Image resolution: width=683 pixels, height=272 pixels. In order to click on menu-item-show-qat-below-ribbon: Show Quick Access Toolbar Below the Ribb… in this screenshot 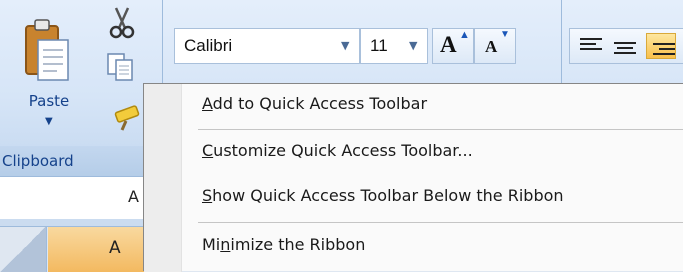, I will do `click(383, 195)`.